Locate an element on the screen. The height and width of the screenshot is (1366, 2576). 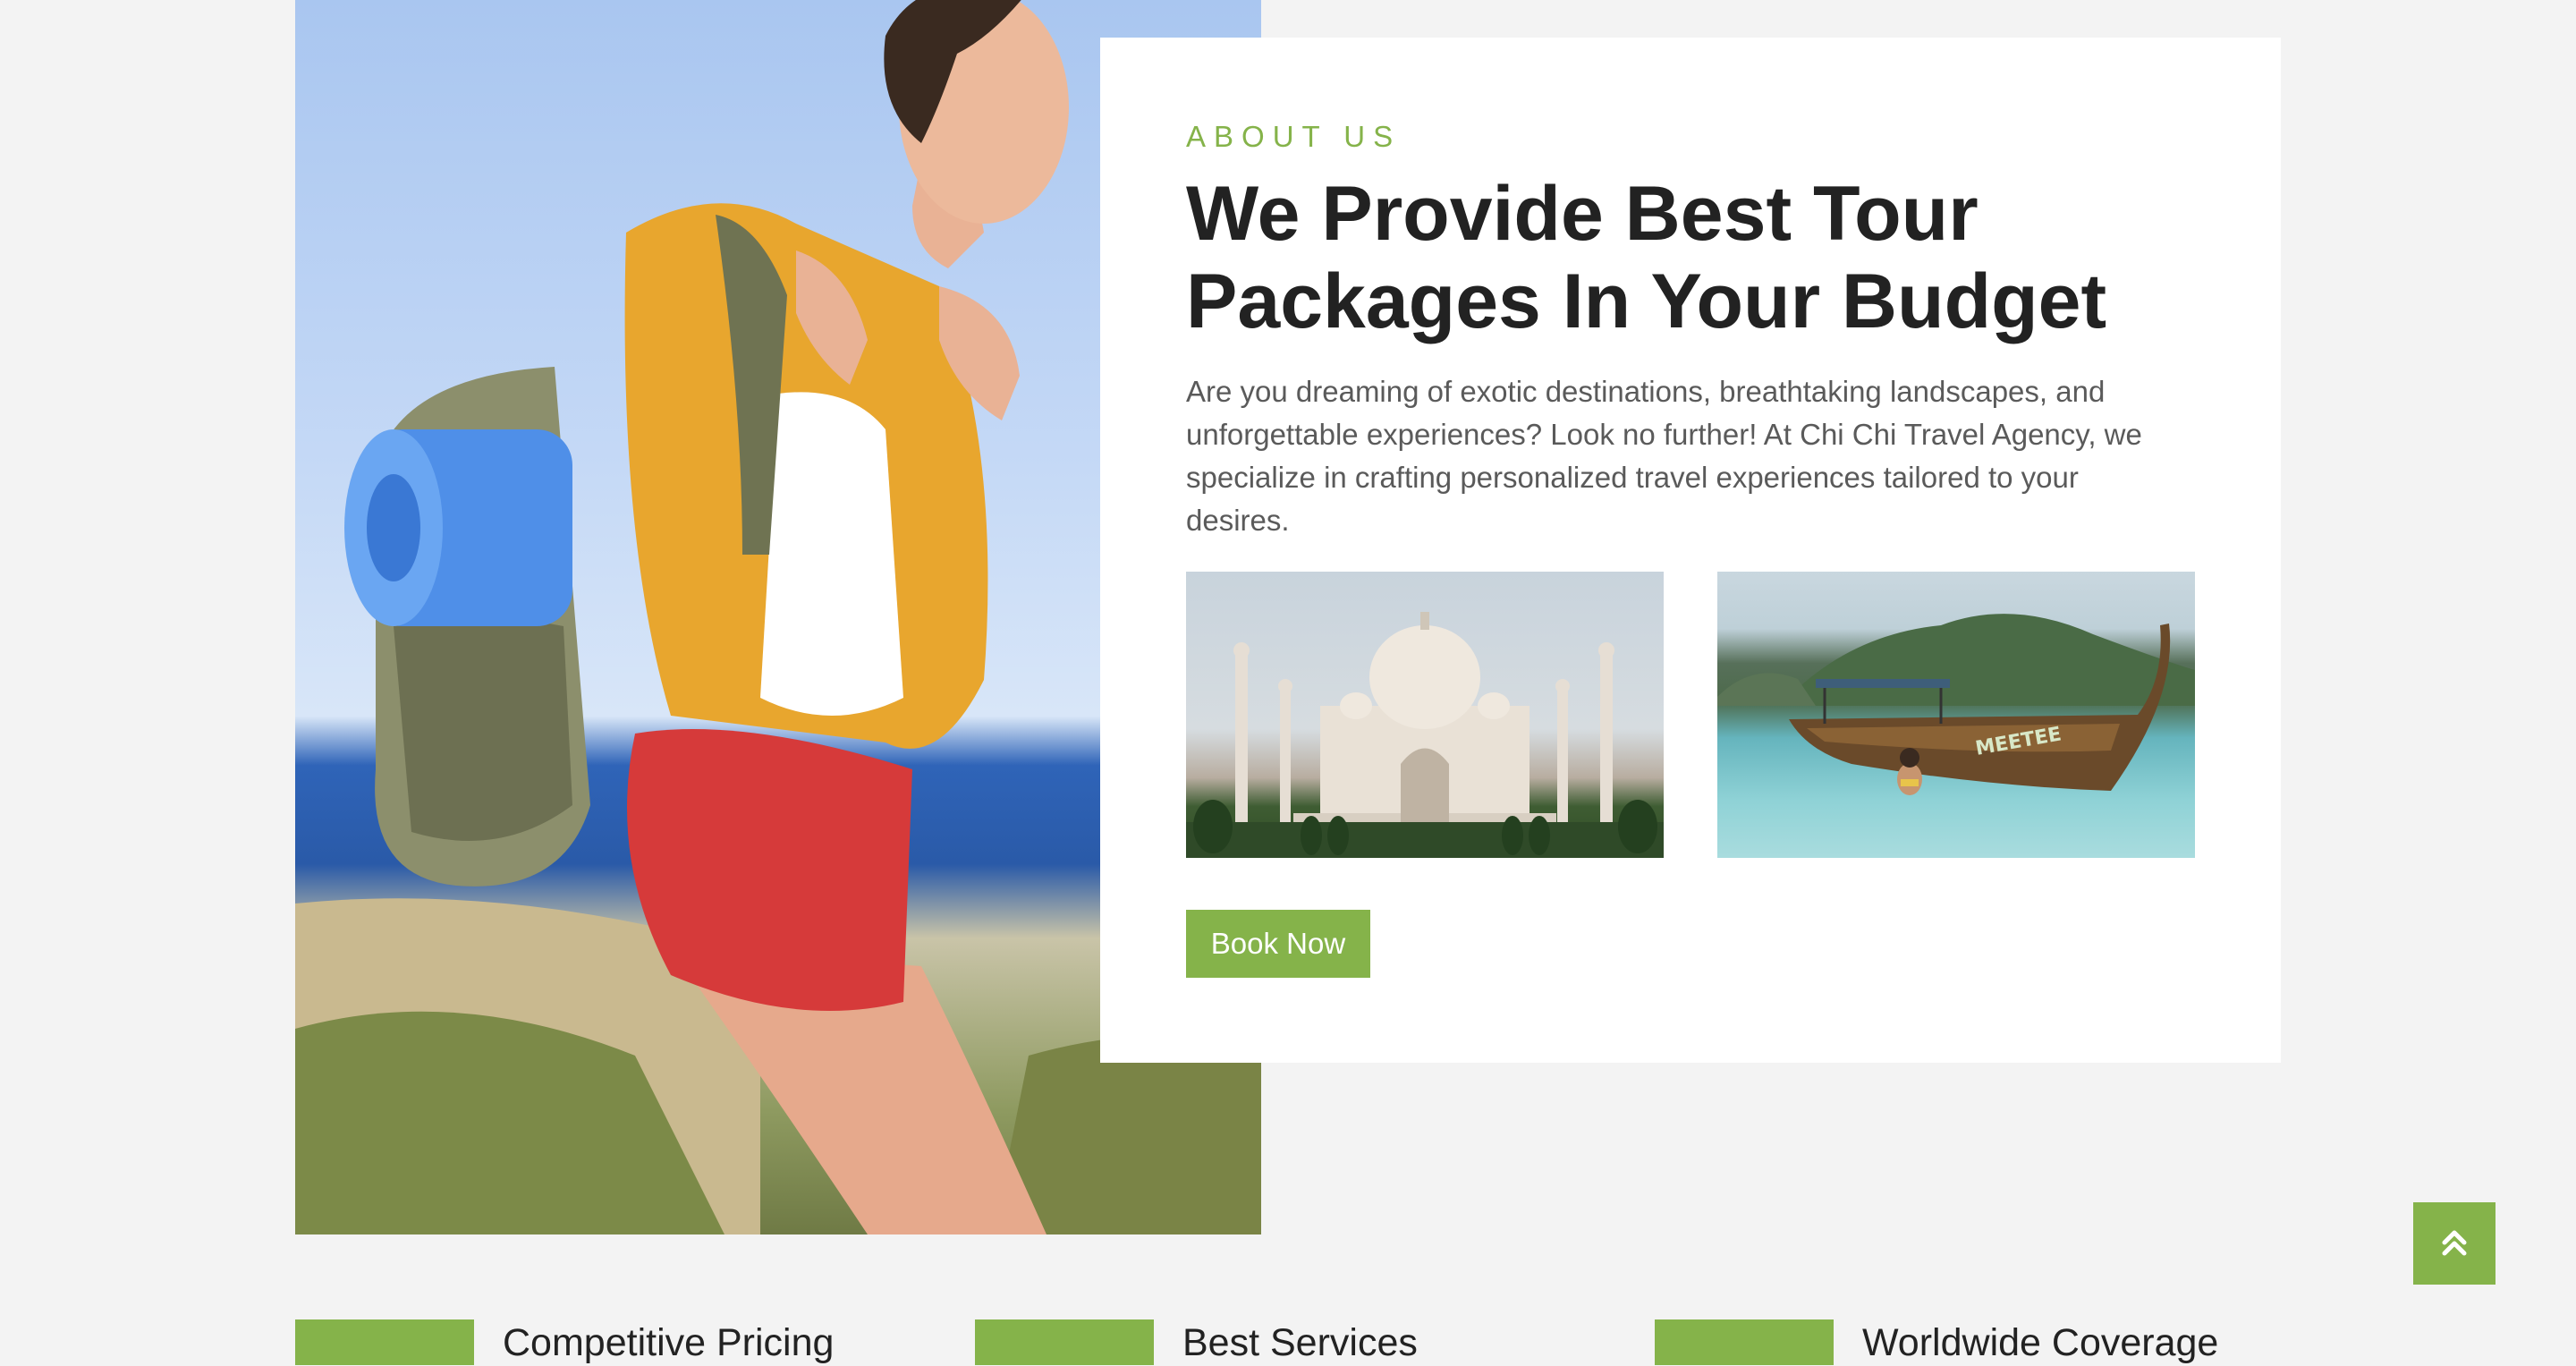
feature-title: Best Services is located at coordinates (1300, 1342).